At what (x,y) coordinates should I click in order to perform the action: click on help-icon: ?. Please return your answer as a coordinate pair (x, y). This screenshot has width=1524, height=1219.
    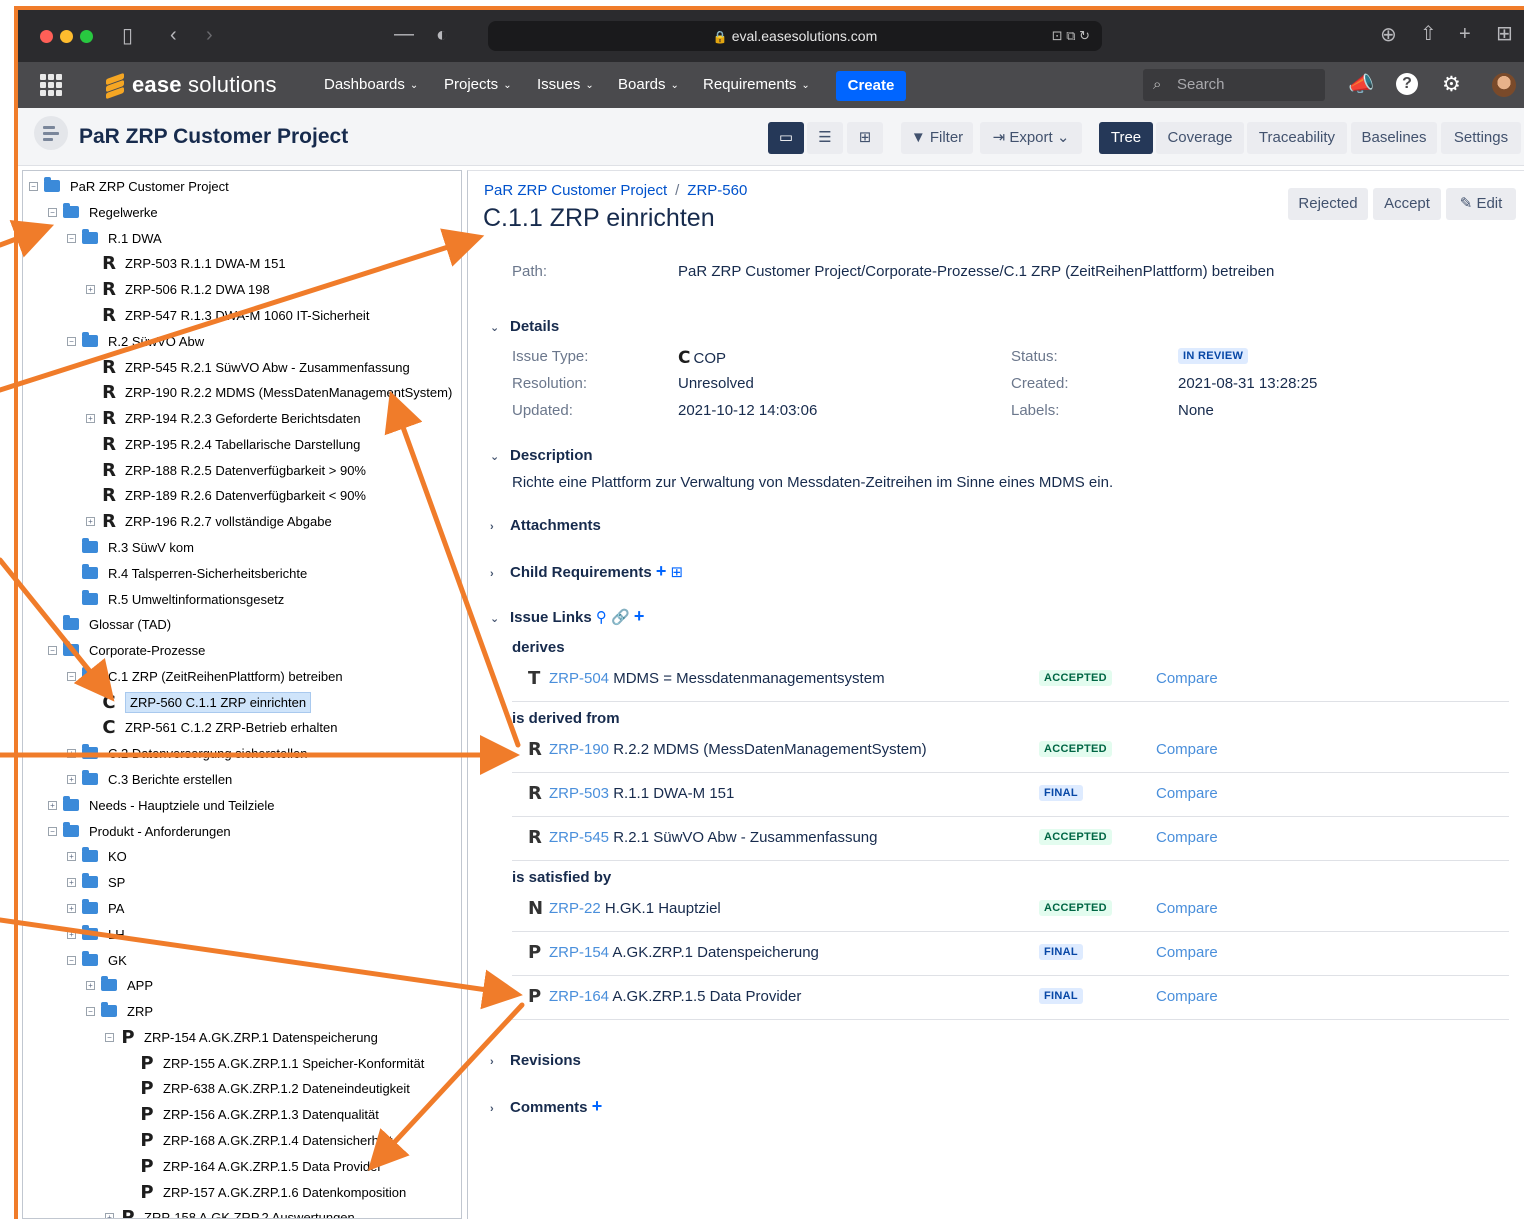
    Looking at the image, I should click on (1407, 84).